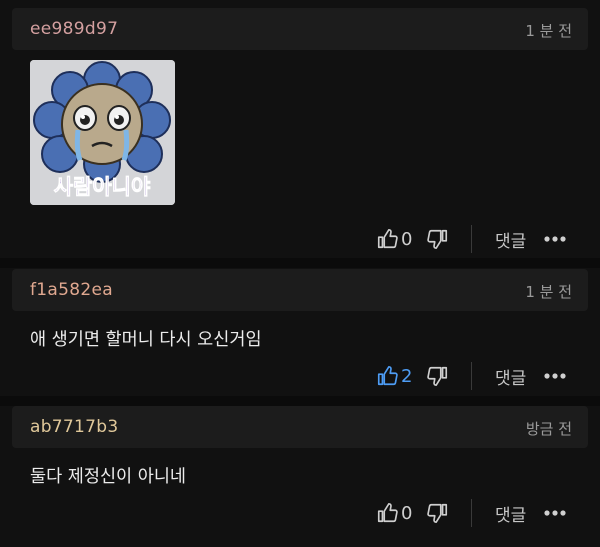 This screenshot has height=547, width=600. What do you see at coordinates (146, 340) in the screenshot?
I see `comment-text: 애 생기면 할머니 다시 오신거임` at bounding box center [146, 340].